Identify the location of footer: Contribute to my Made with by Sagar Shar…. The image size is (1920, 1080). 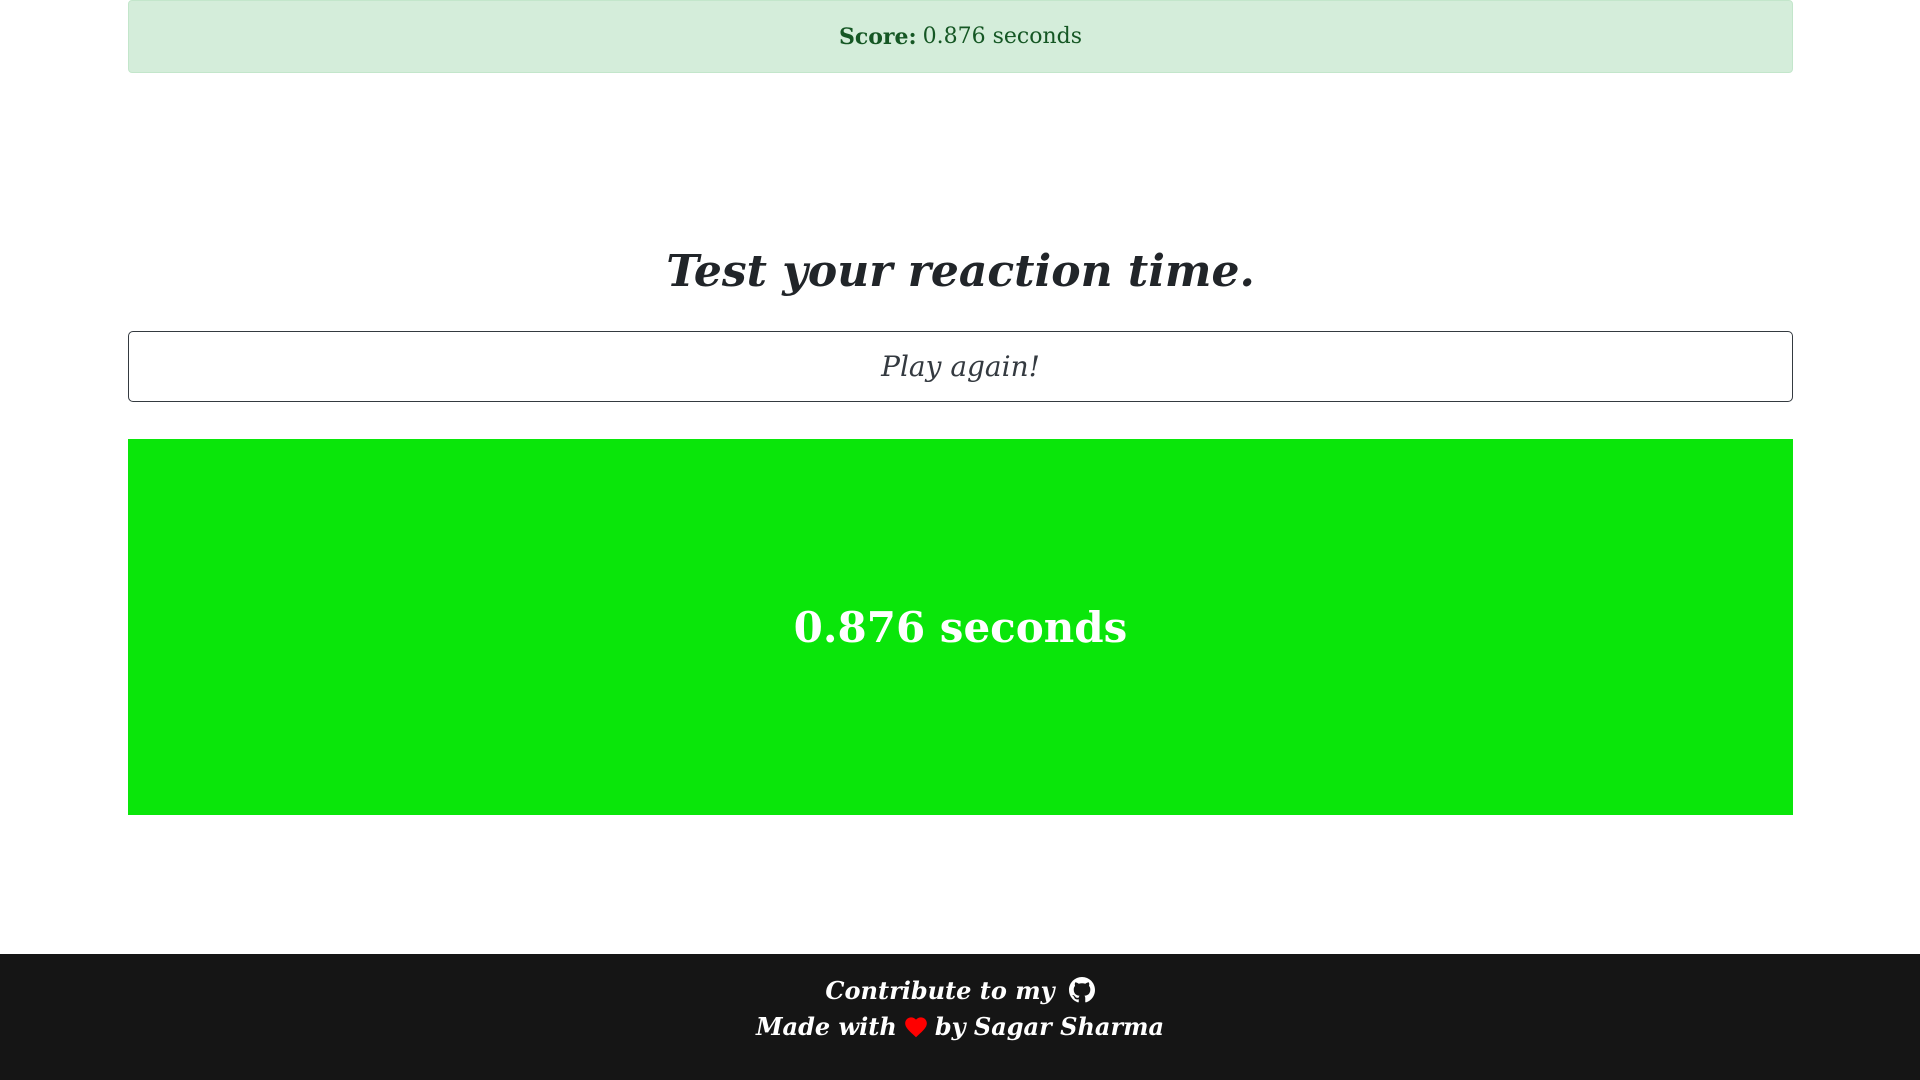
(960, 1017).